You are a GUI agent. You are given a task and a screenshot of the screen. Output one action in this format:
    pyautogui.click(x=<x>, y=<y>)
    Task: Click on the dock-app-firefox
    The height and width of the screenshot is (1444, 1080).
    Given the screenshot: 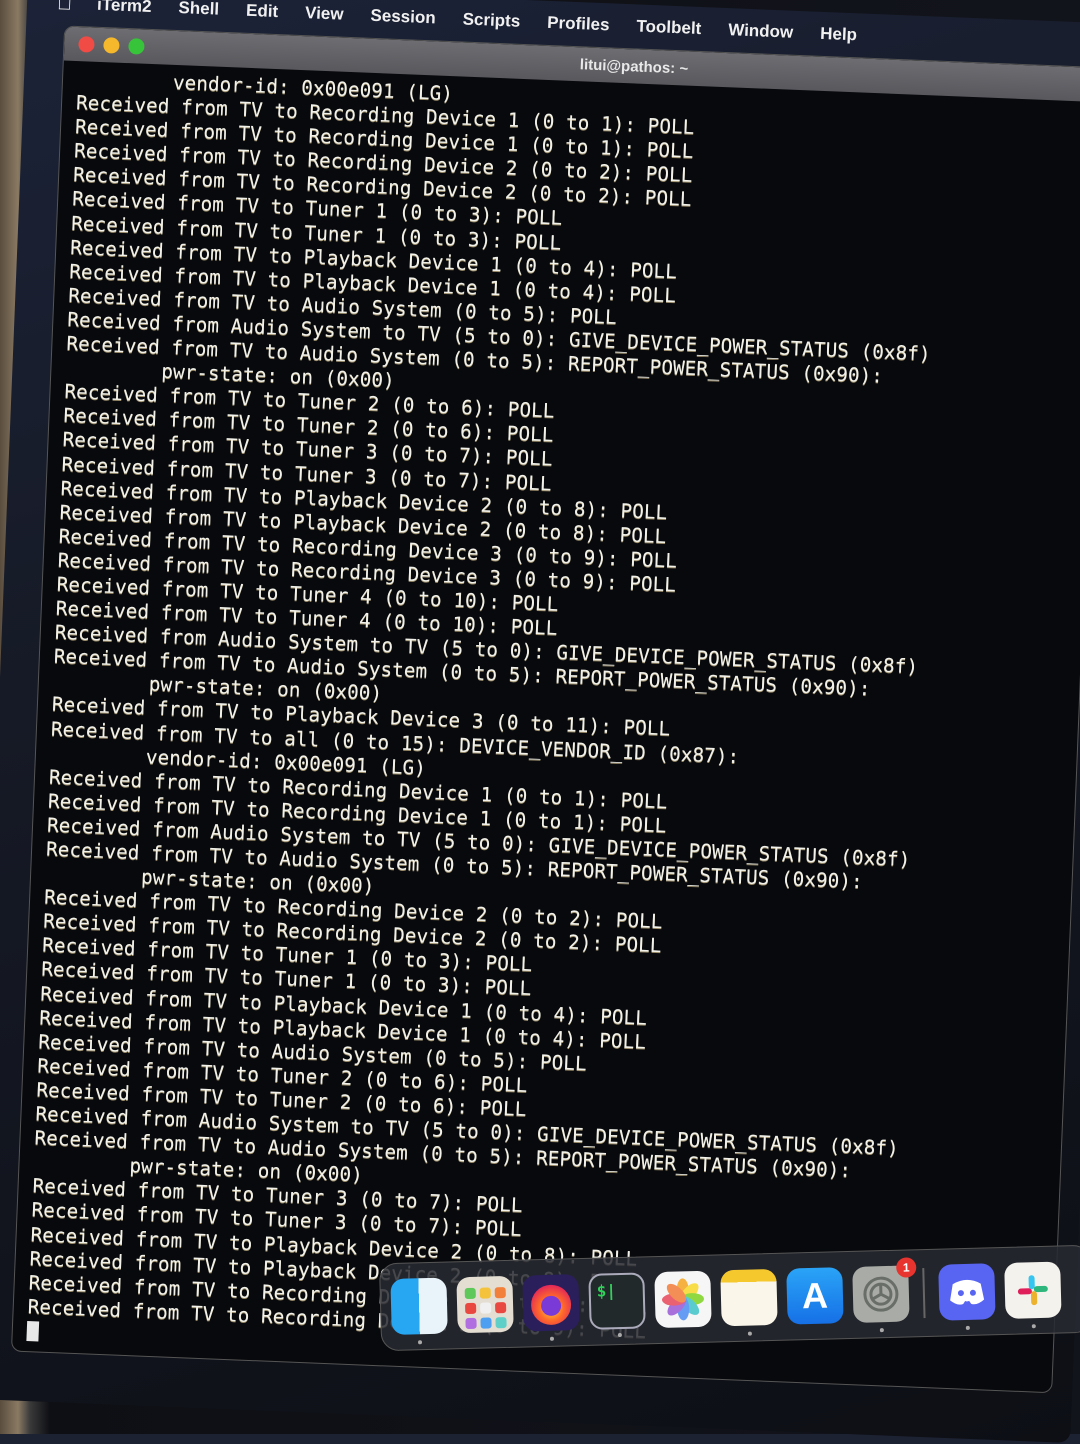 What is the action you would take?
    pyautogui.click(x=550, y=1302)
    